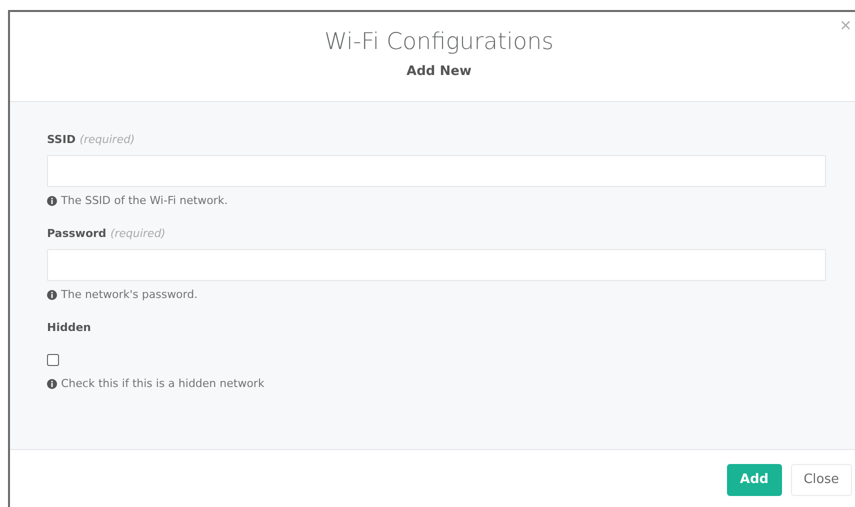 This screenshot has width=855, height=507. What do you see at coordinates (61, 139) in the screenshot?
I see `field-label: SSID` at bounding box center [61, 139].